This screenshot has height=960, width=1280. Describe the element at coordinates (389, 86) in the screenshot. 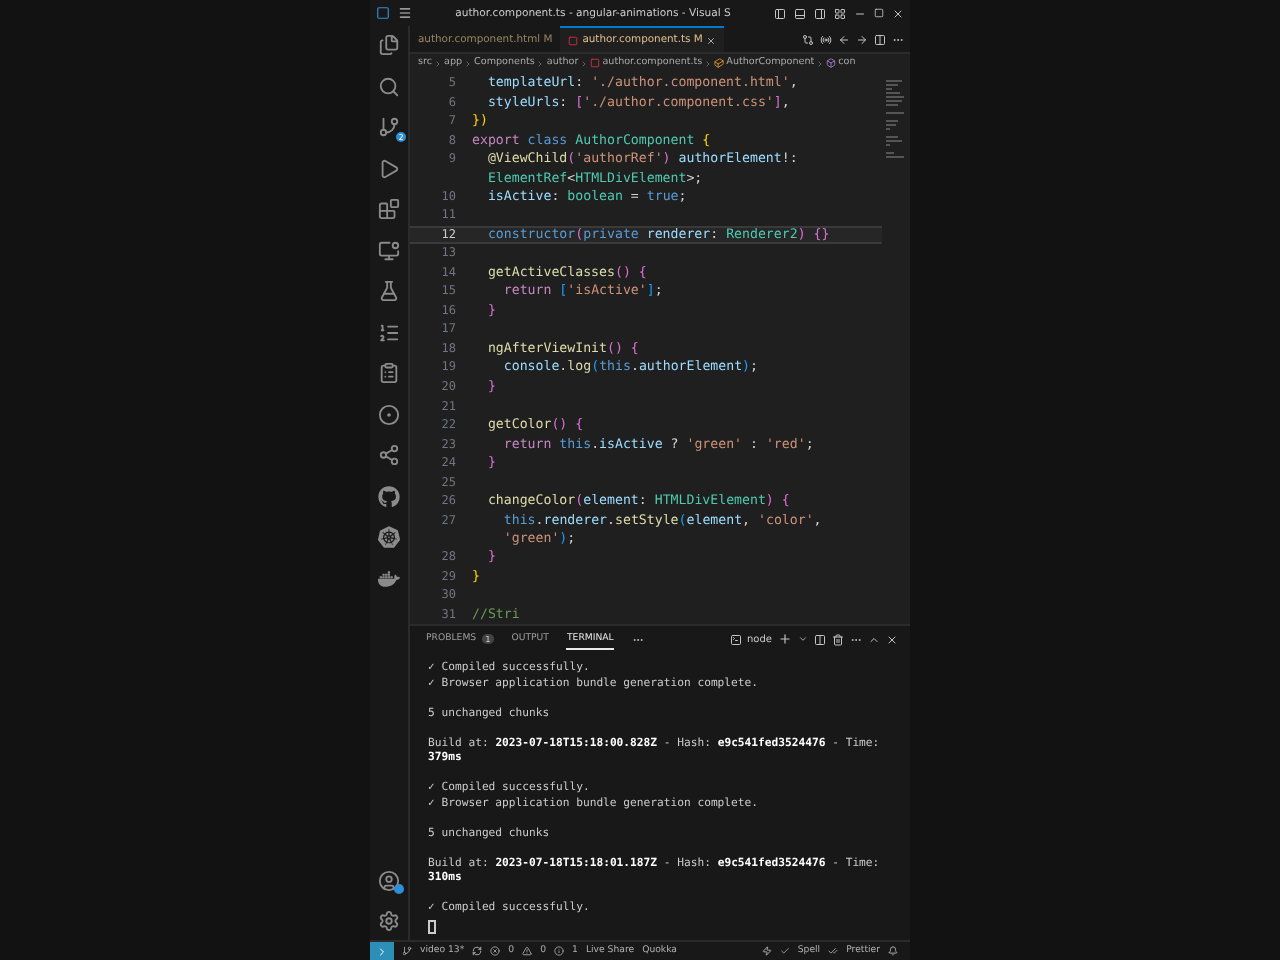

I see `search-icon` at that location.